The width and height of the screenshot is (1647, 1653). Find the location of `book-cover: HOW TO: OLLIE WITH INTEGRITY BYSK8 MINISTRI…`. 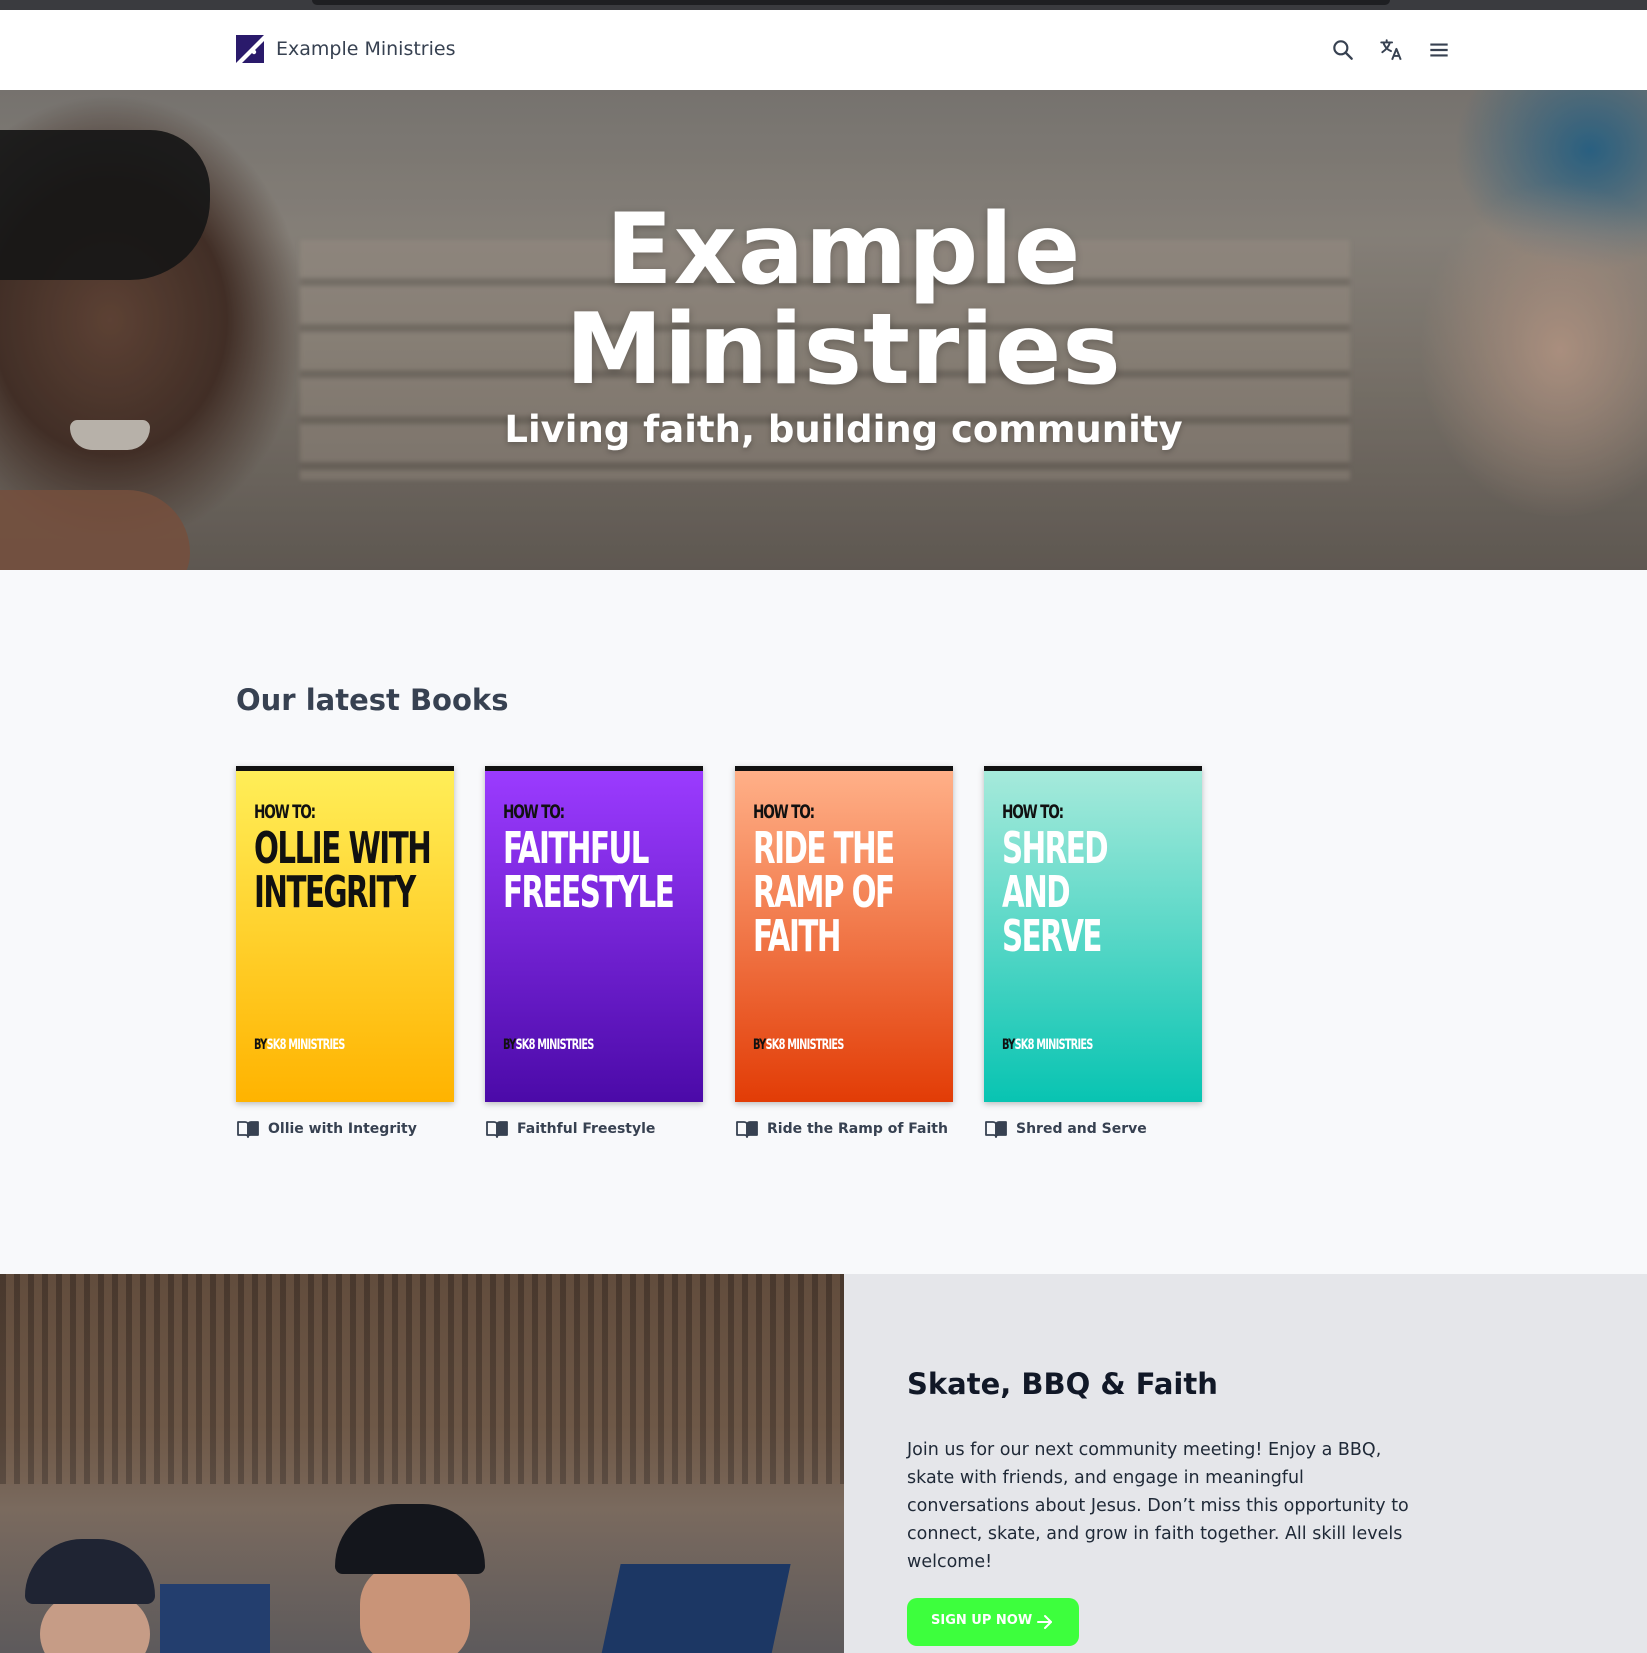

book-cover: HOW TO: OLLIE WITH INTEGRITY BYSK8 MINISTRI… is located at coordinates (345, 934).